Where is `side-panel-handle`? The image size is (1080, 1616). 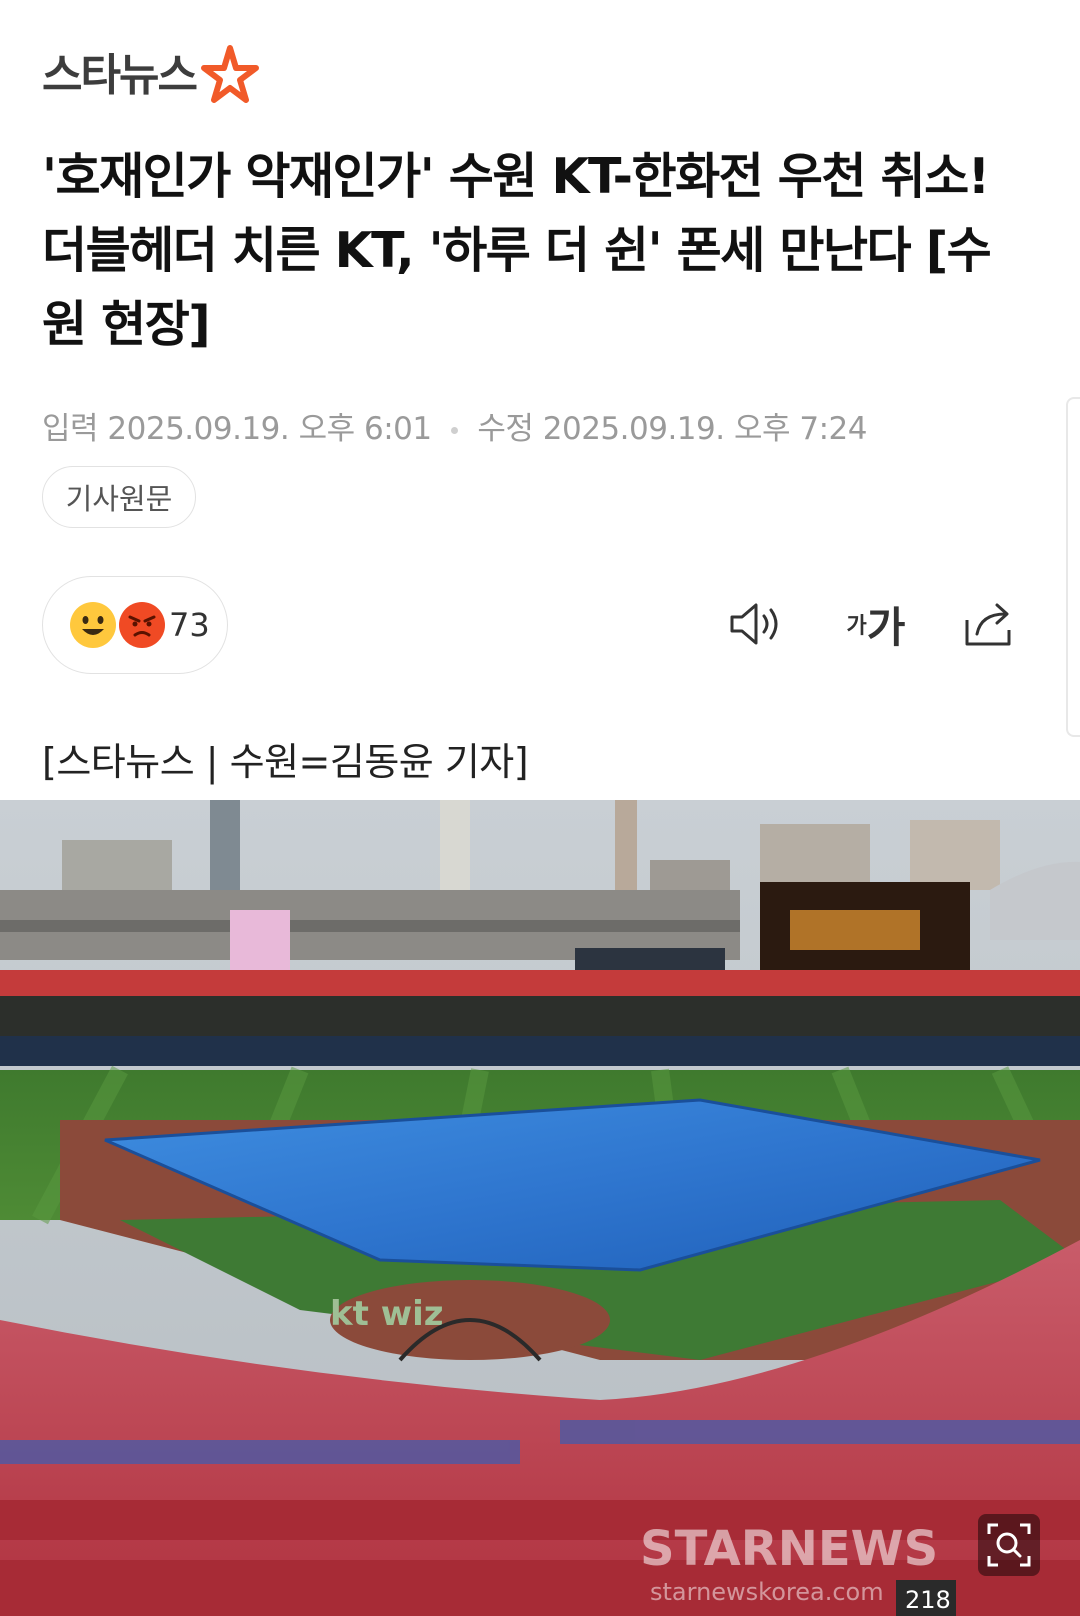
side-panel-handle is located at coordinates (1073, 567).